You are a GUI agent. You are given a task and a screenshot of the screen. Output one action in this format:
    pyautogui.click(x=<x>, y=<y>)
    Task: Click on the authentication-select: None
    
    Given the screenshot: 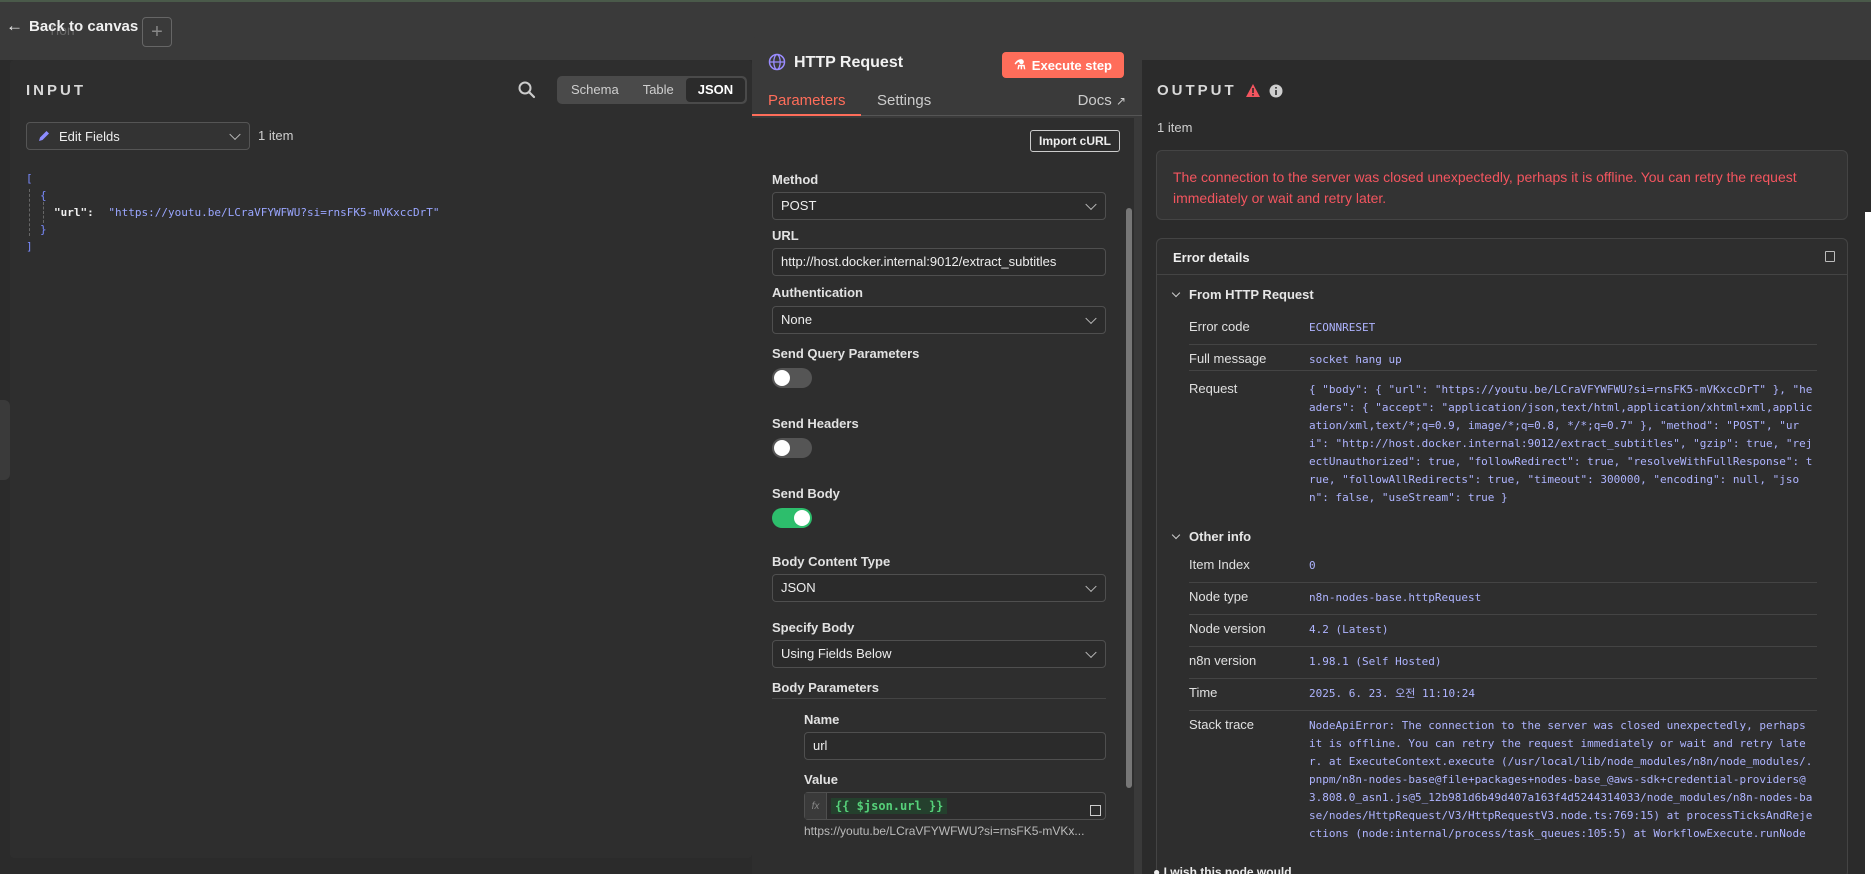 What is the action you would take?
    pyautogui.click(x=939, y=320)
    